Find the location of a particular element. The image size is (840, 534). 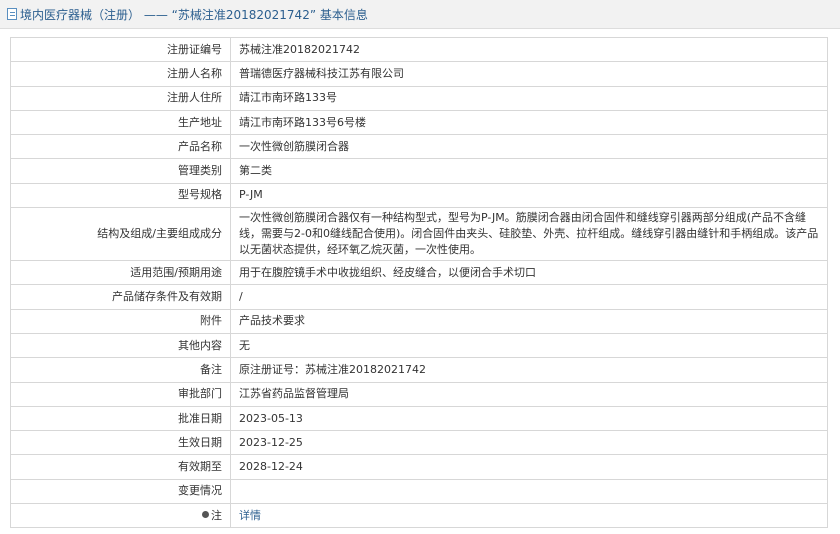

value-change-status is located at coordinates (529, 491).